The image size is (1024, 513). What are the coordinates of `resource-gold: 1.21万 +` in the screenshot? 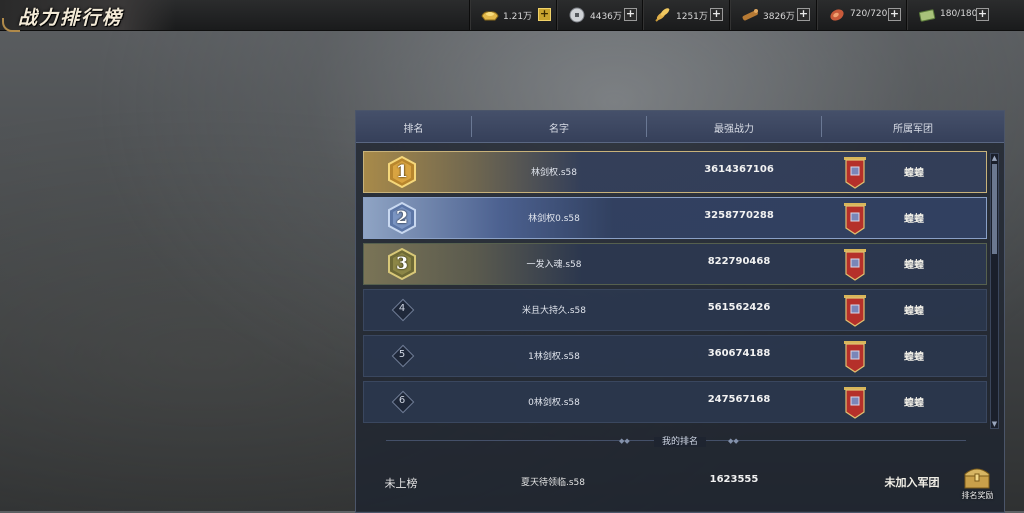 It's located at (513, 15).